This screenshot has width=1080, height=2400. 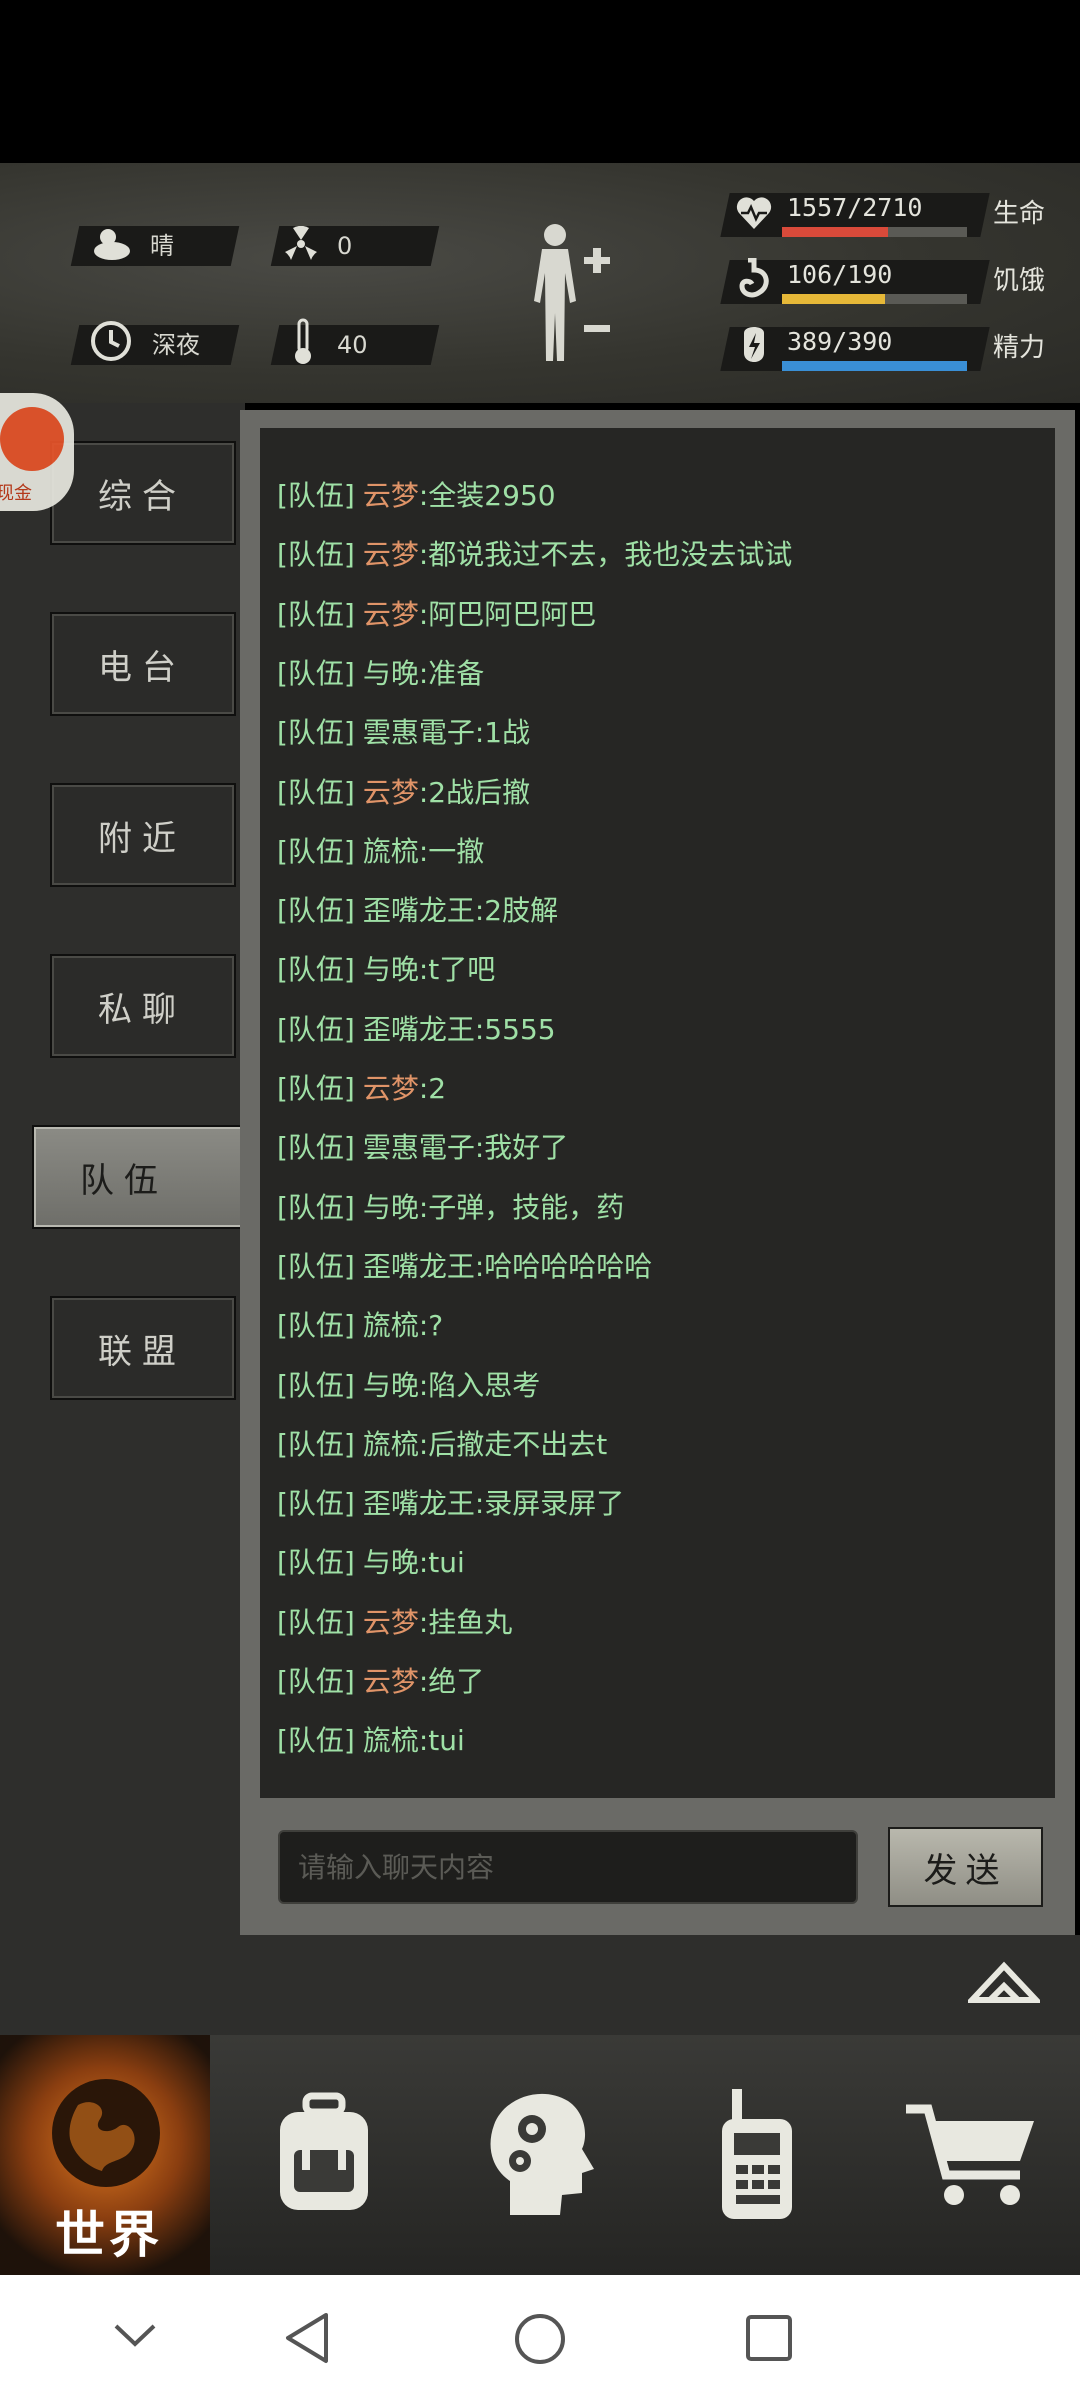 What do you see at coordinates (521, 1207) in the screenshot?
I see `message-text: :子弹，技能，药` at bounding box center [521, 1207].